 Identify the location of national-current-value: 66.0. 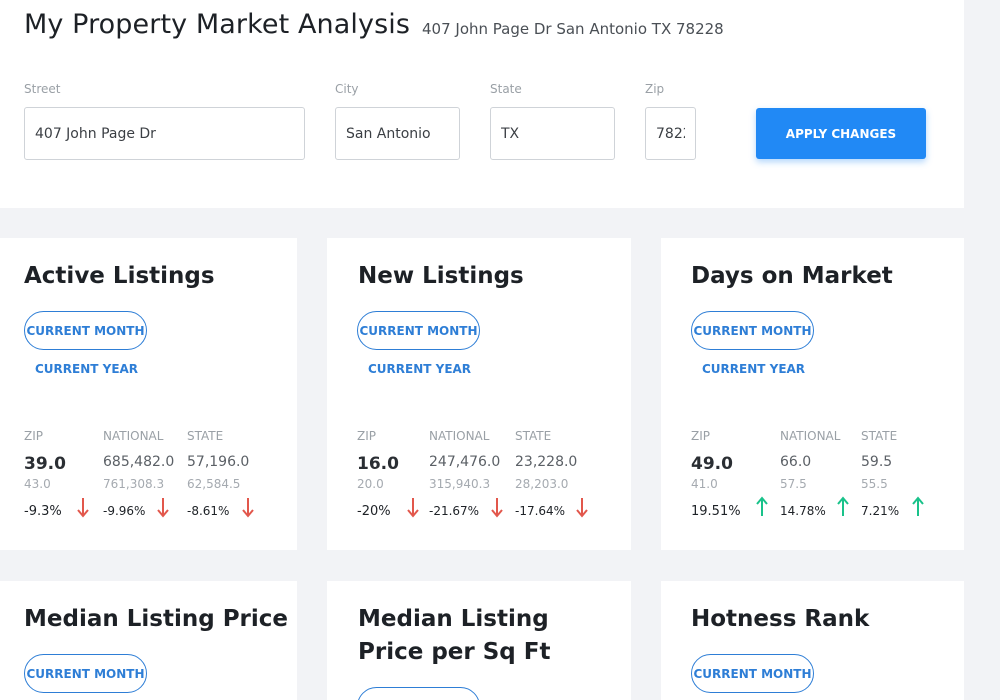
(796, 462).